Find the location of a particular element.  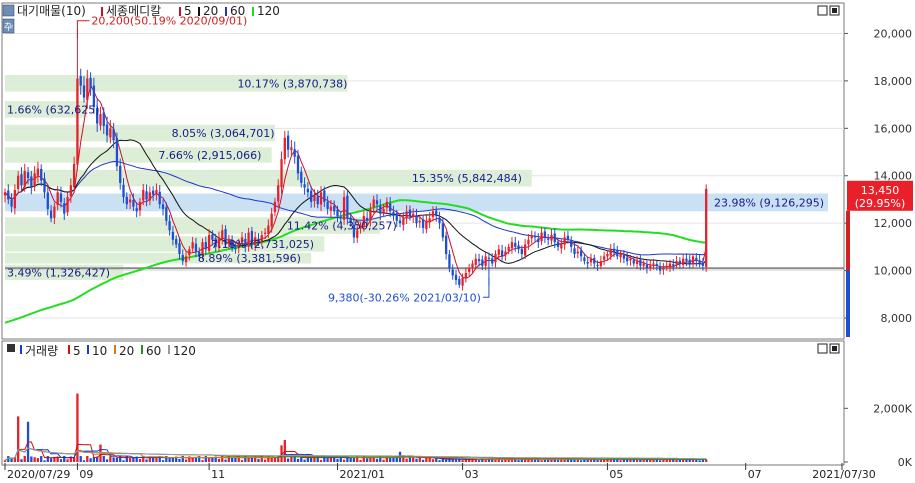

resistance-band-label: 11.42% (4,350,257) is located at coordinates (342, 226).